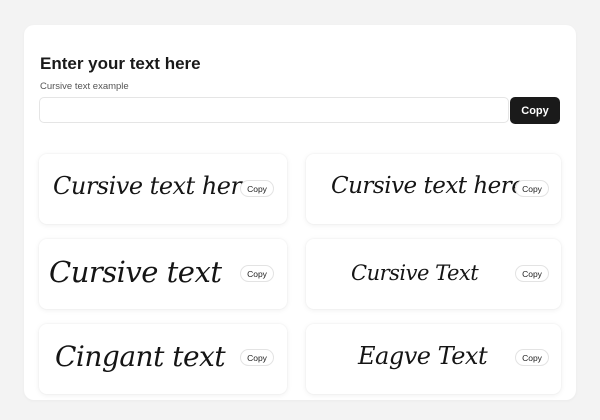 This screenshot has height=420, width=600. I want to click on style-card: Cursive Text Copy, so click(433, 274).